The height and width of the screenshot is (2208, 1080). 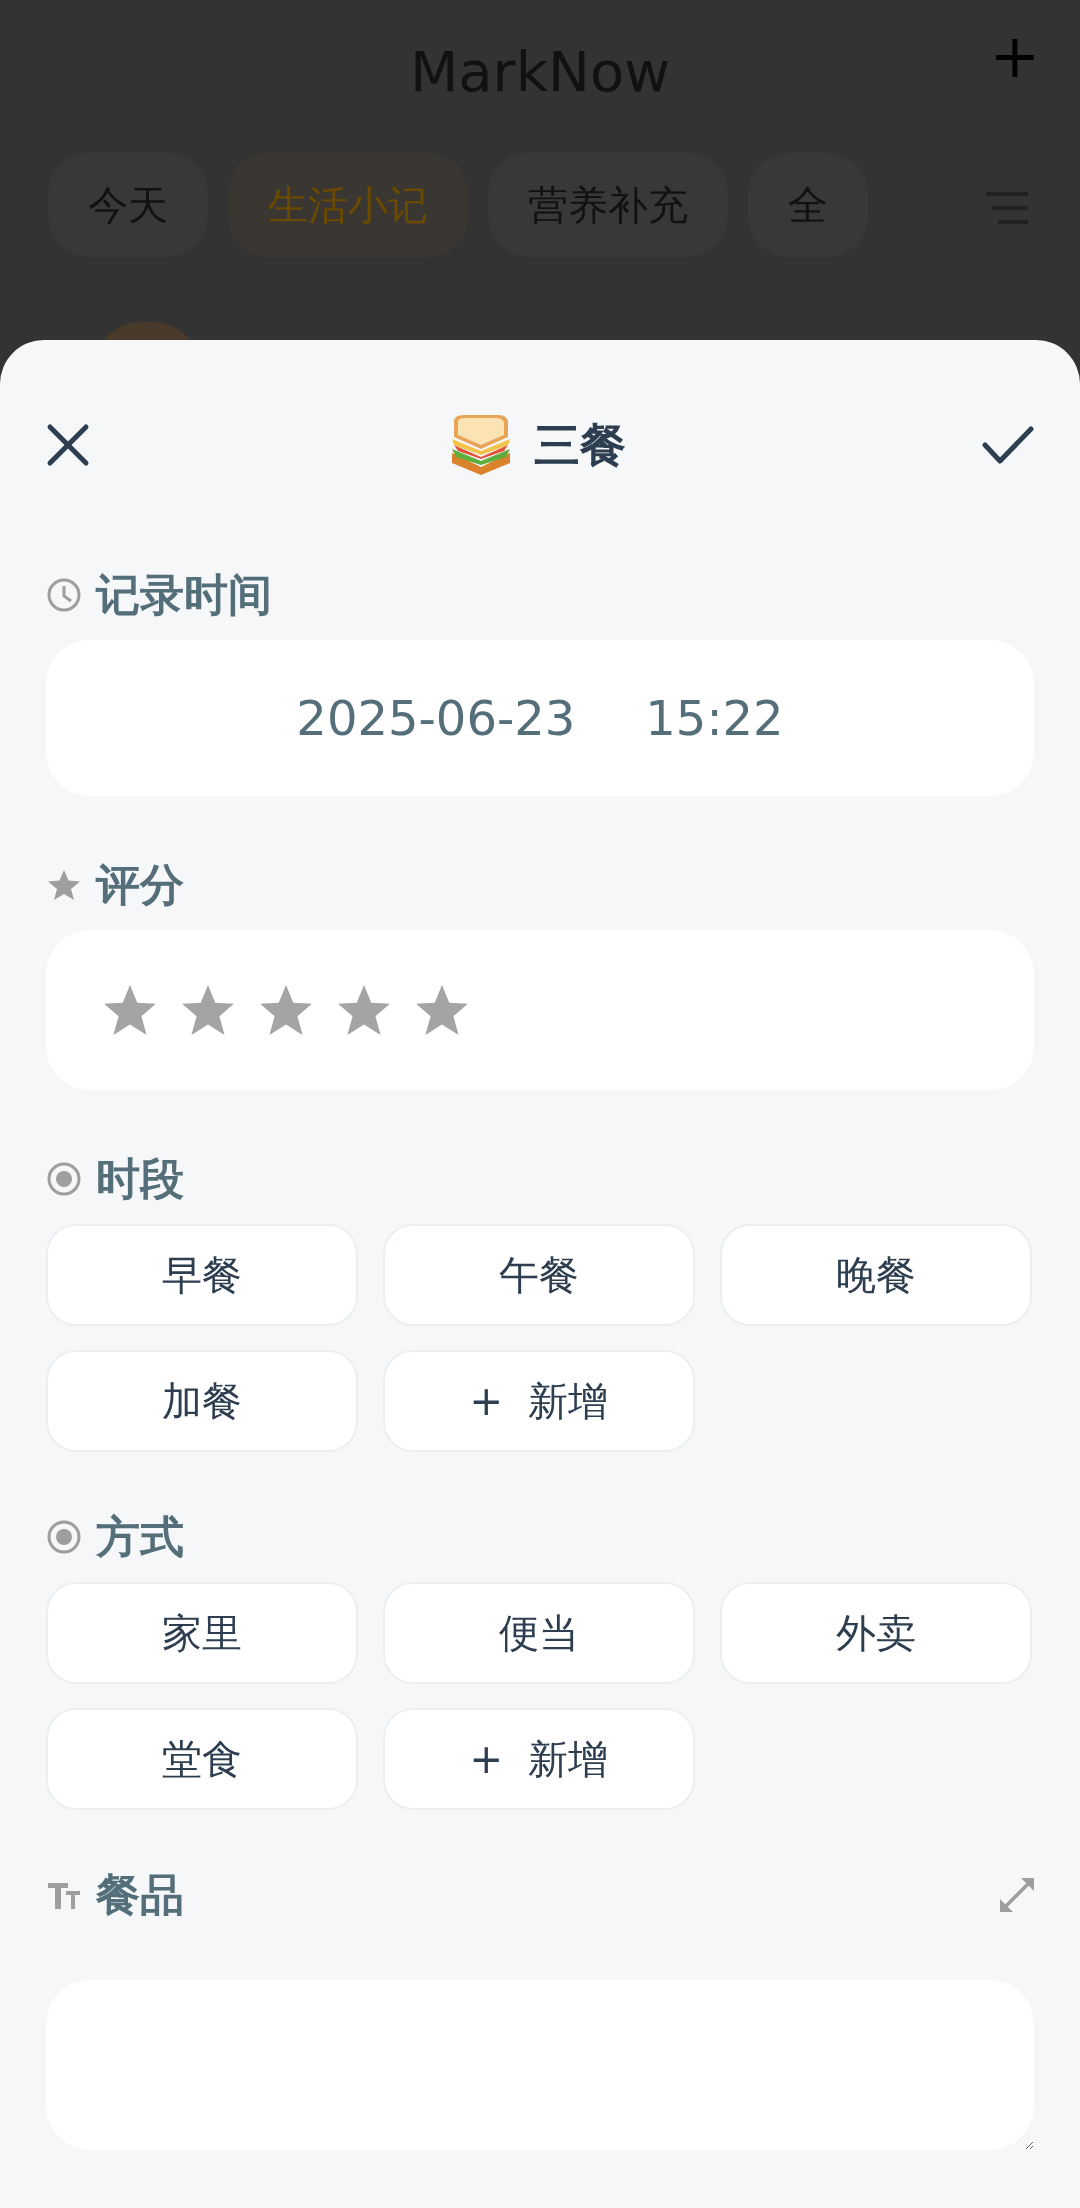 I want to click on option-chip: 便当, so click(x=539, y=1633).